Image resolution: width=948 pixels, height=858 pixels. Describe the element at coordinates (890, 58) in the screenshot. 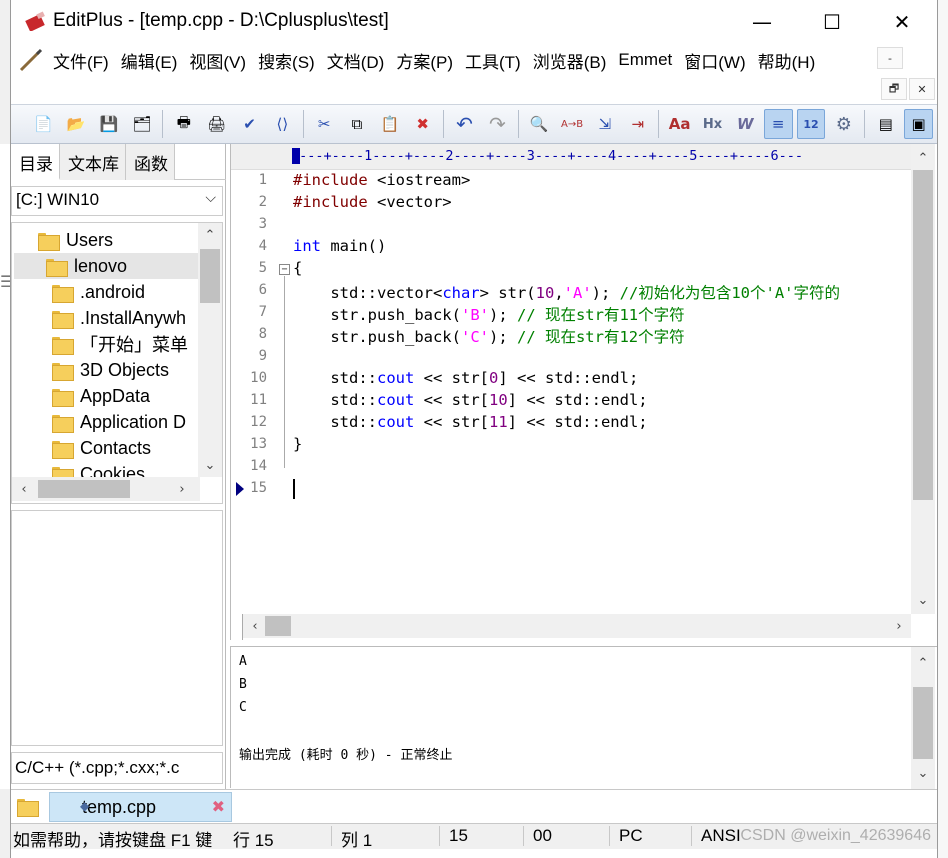

I see `mdi-minimize-button: -` at that location.